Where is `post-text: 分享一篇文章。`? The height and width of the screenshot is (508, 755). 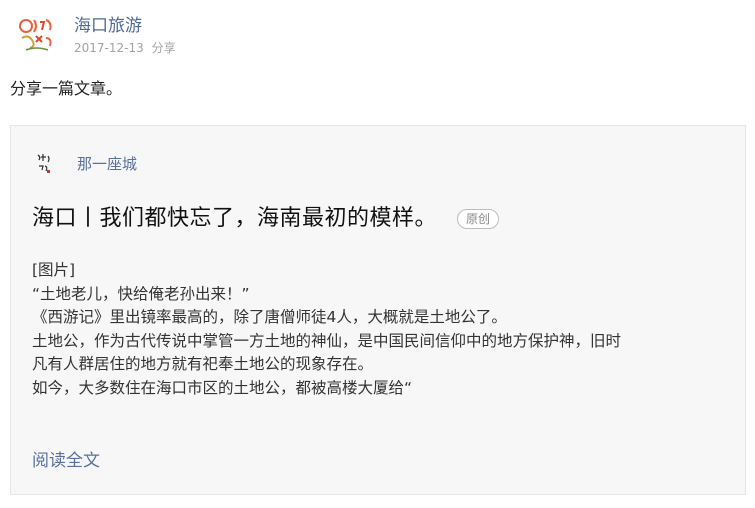
post-text: 分享一篇文章。 is located at coordinates (66, 88).